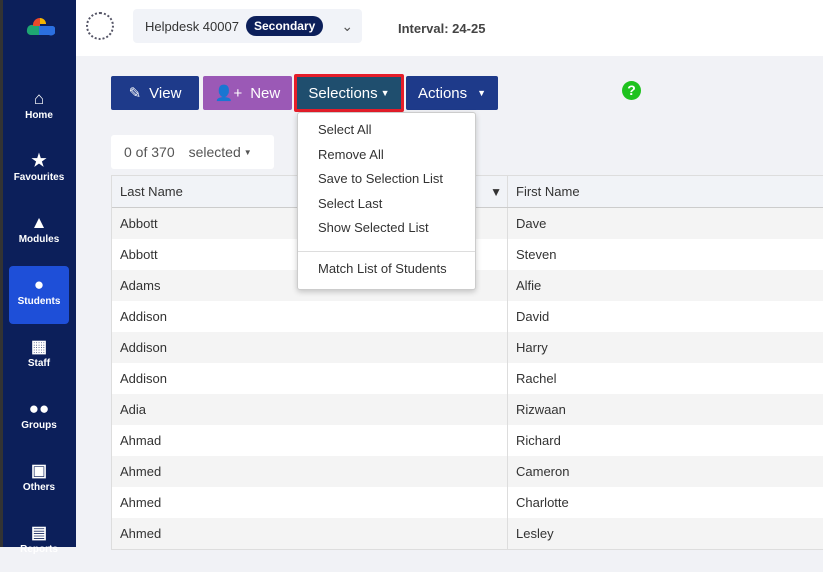  What do you see at coordinates (39, 419) in the screenshot?
I see `sidebar-item-groups: ●● Groups` at bounding box center [39, 419].